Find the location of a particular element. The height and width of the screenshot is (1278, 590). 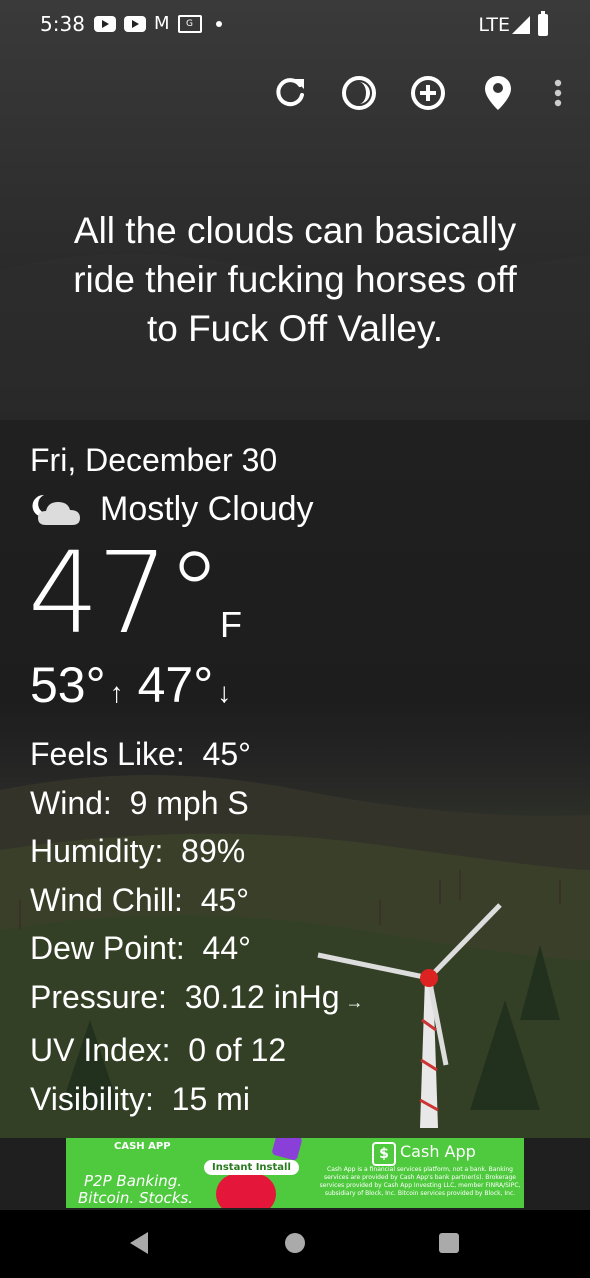

add-location-icon is located at coordinates (428, 93).